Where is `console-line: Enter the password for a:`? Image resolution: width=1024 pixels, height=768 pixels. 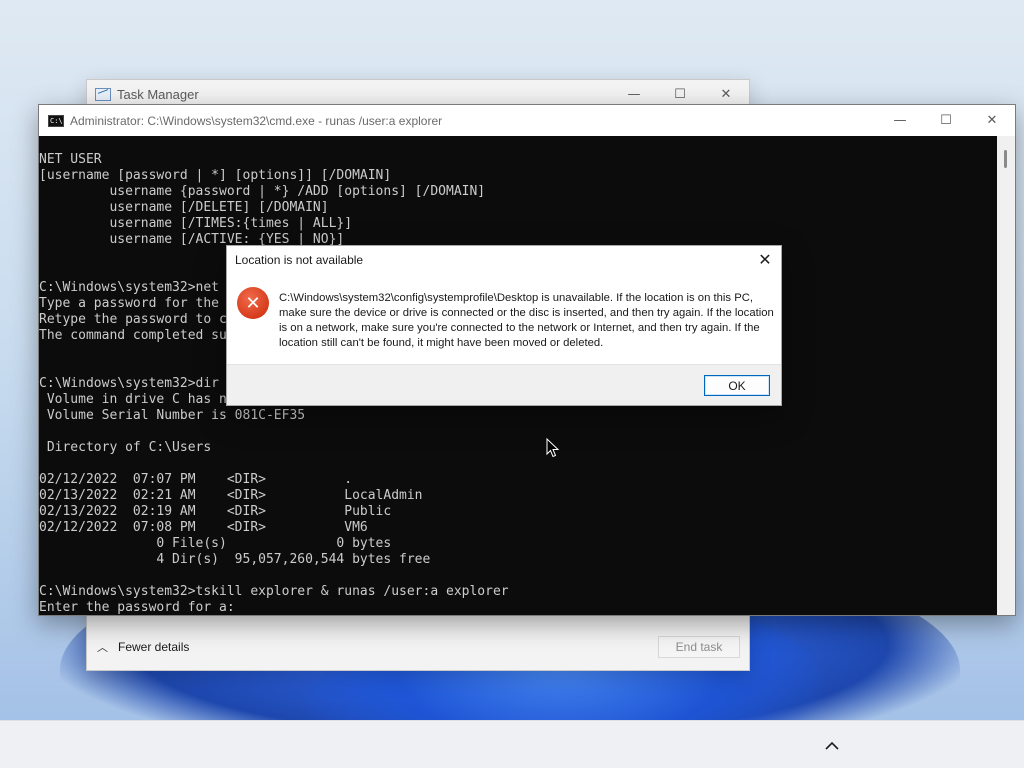
console-line: Enter the password for a: is located at coordinates (137, 607).